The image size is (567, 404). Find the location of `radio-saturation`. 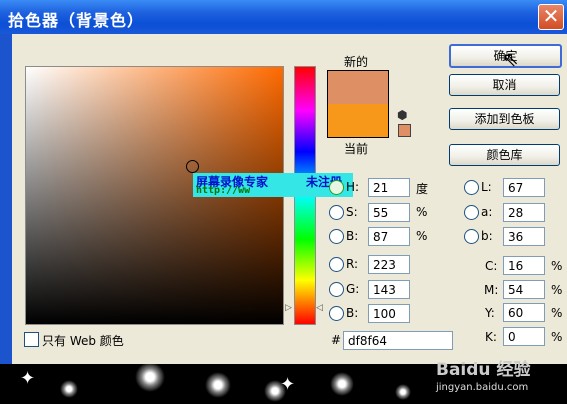

radio-saturation is located at coordinates (336, 212).